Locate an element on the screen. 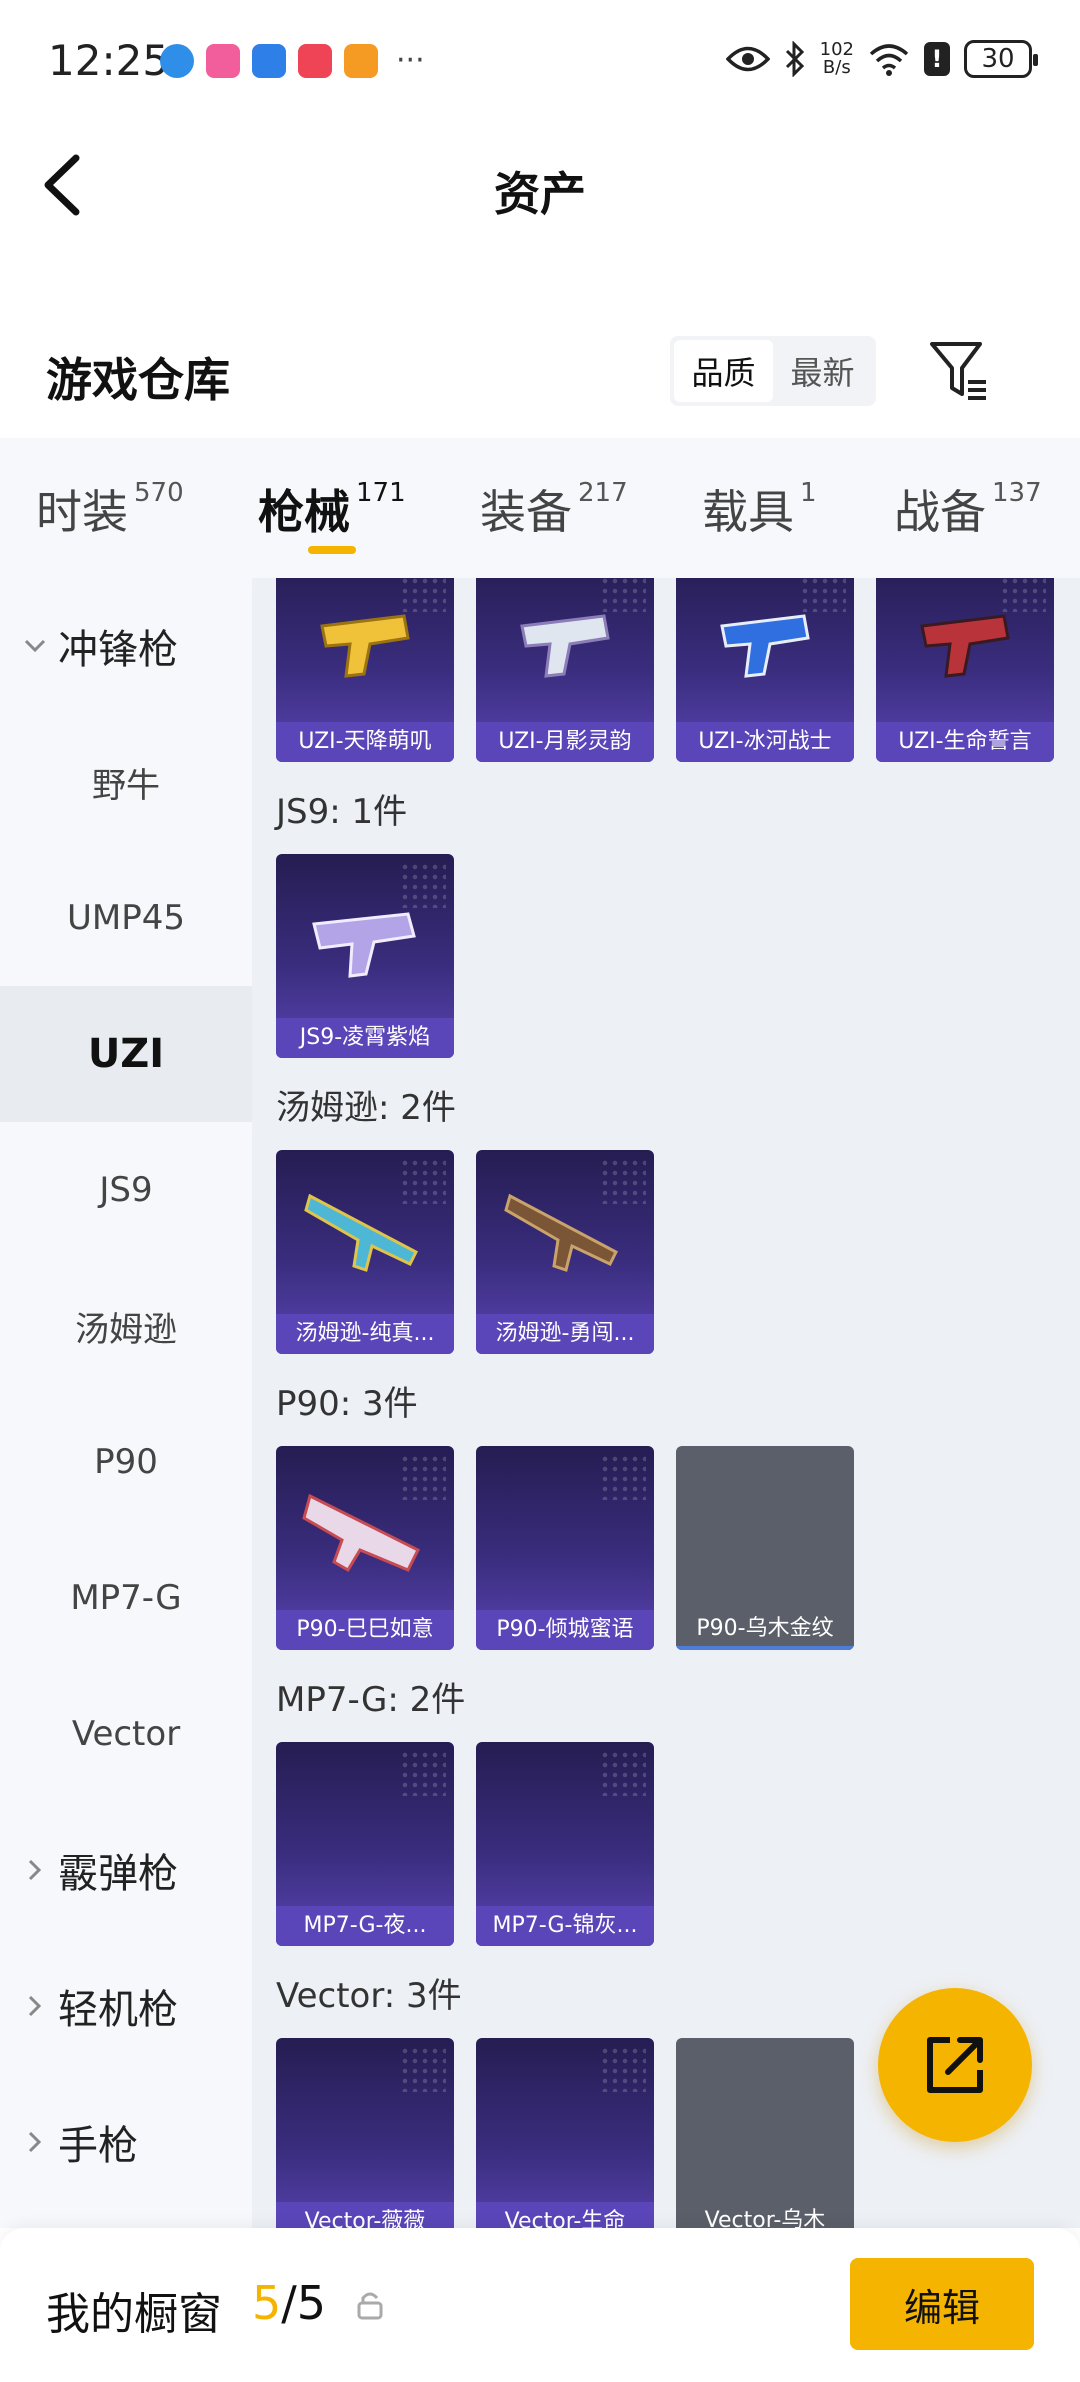 The image size is (1080, 2382). skin-name: JS9-凌霄紫焰 is located at coordinates (365, 1038).